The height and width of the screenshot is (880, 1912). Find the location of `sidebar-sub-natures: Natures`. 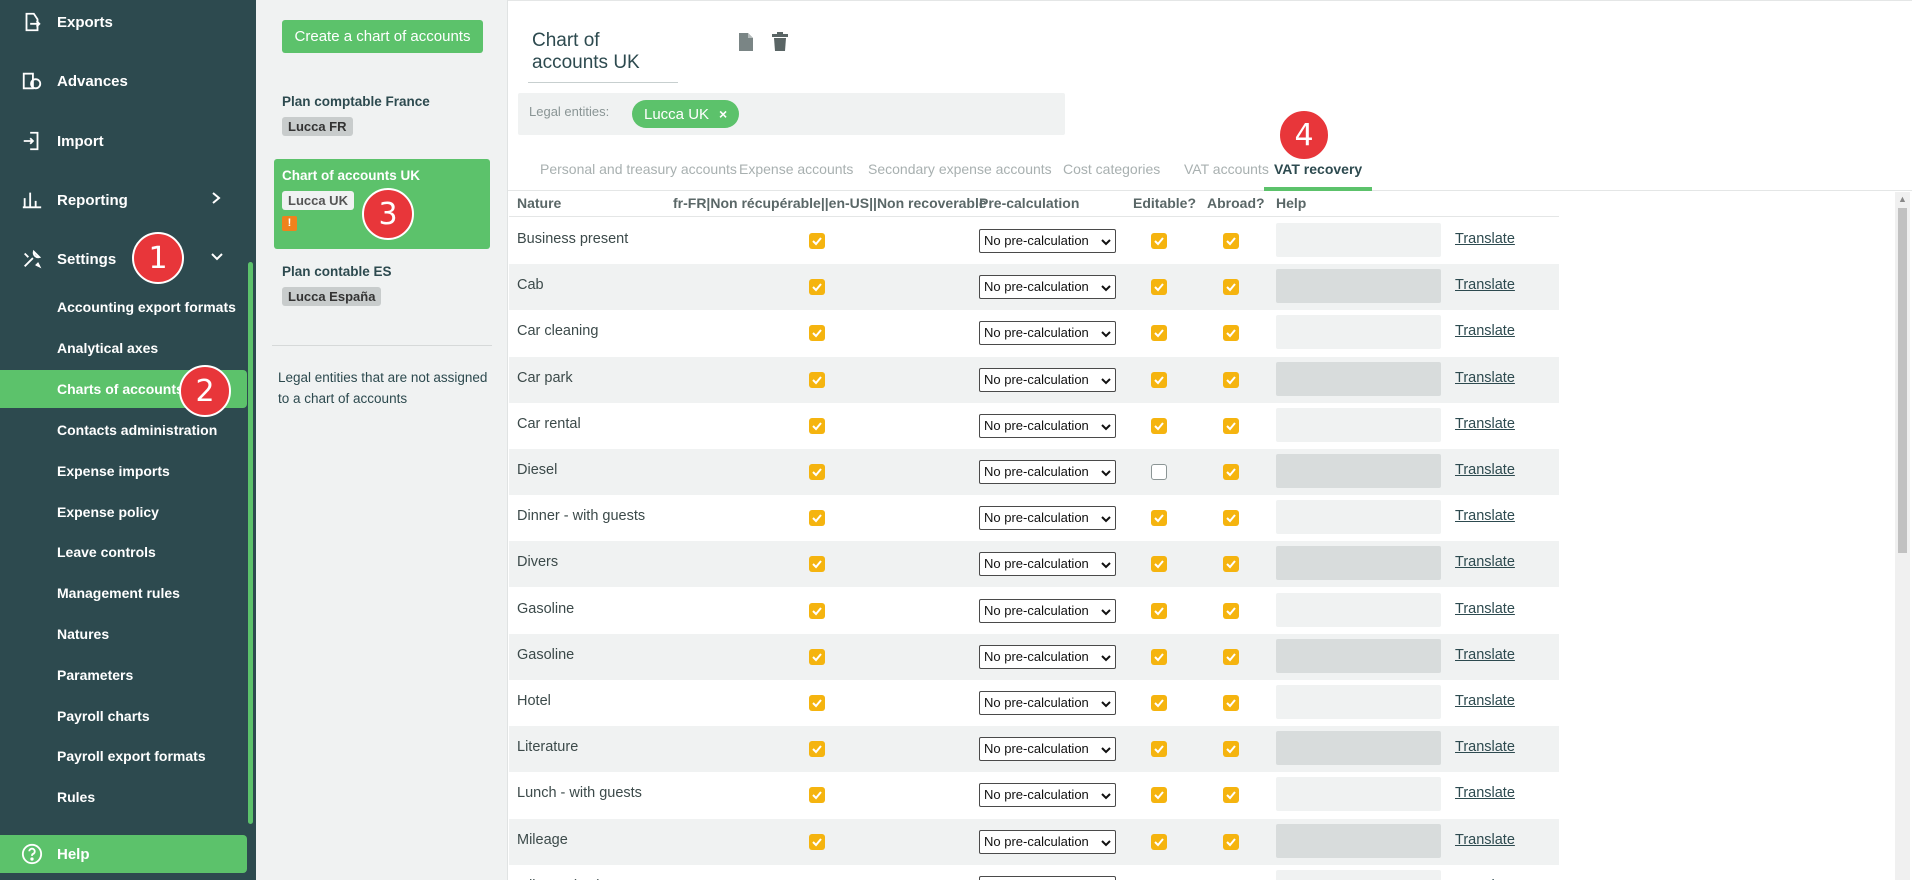

sidebar-sub-natures: Natures is located at coordinates (83, 634).